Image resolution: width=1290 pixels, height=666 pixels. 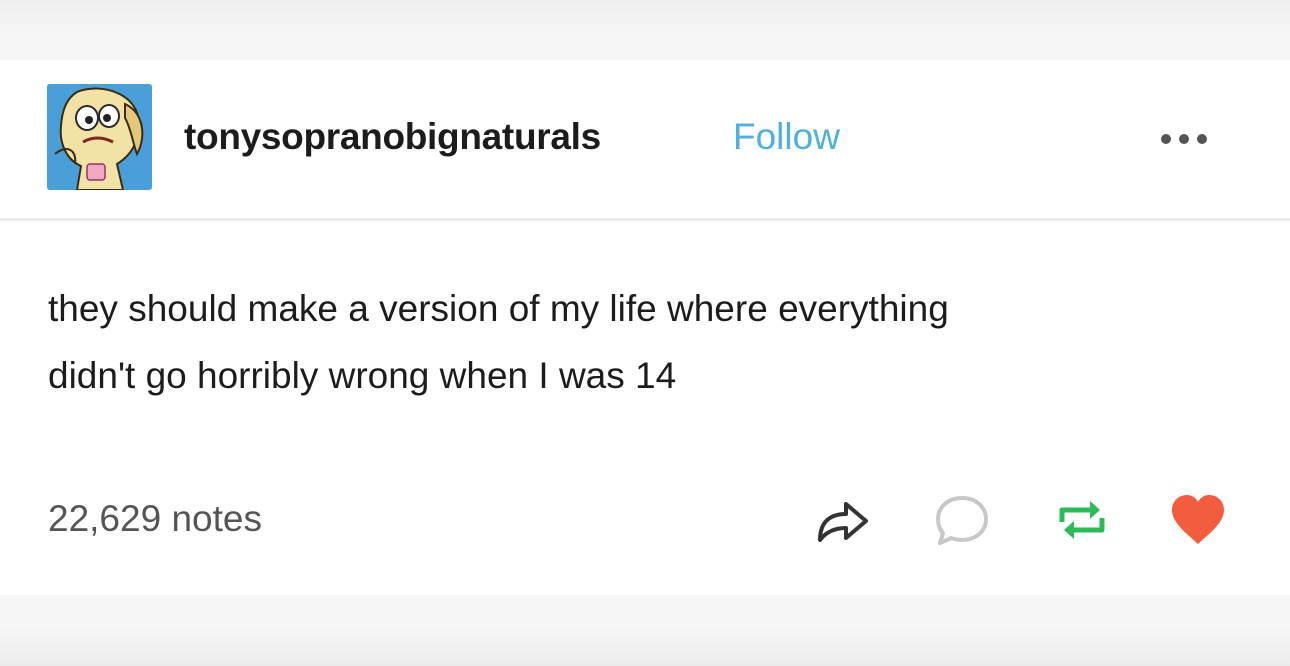 What do you see at coordinates (962, 520) in the screenshot?
I see `reply-icon` at bounding box center [962, 520].